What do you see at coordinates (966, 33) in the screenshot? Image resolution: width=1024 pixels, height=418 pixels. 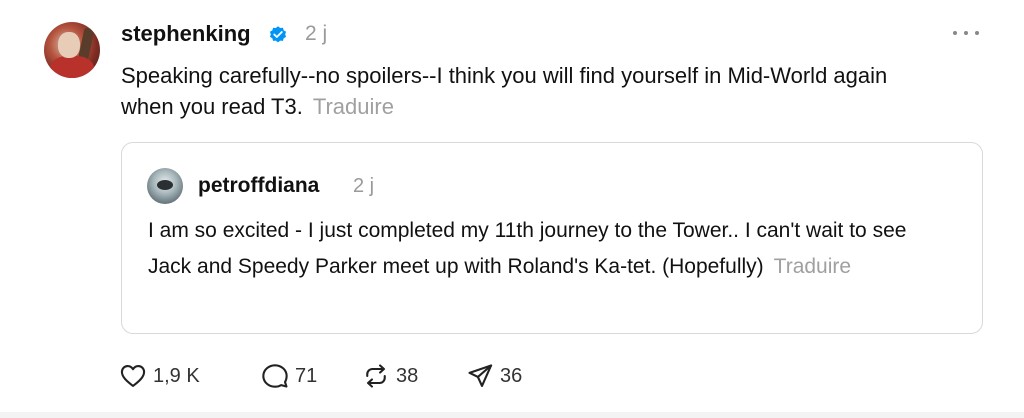 I see `more-options-icon` at bounding box center [966, 33].